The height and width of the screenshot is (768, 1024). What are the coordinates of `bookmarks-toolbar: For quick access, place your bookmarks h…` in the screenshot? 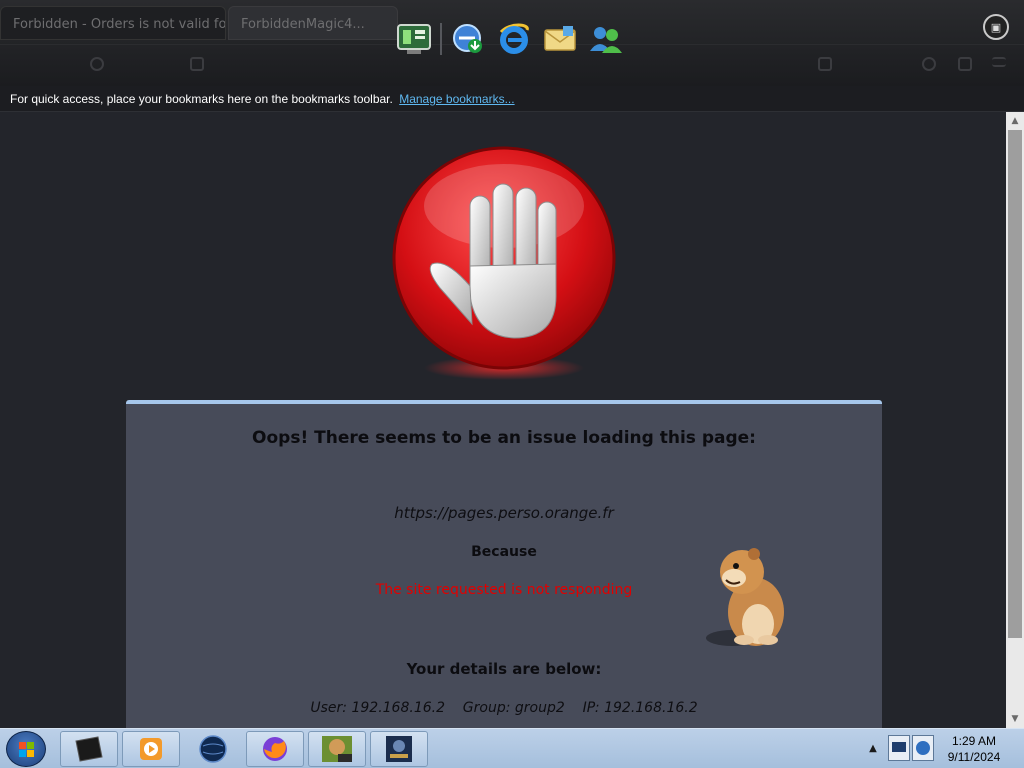 It's located at (512, 99).